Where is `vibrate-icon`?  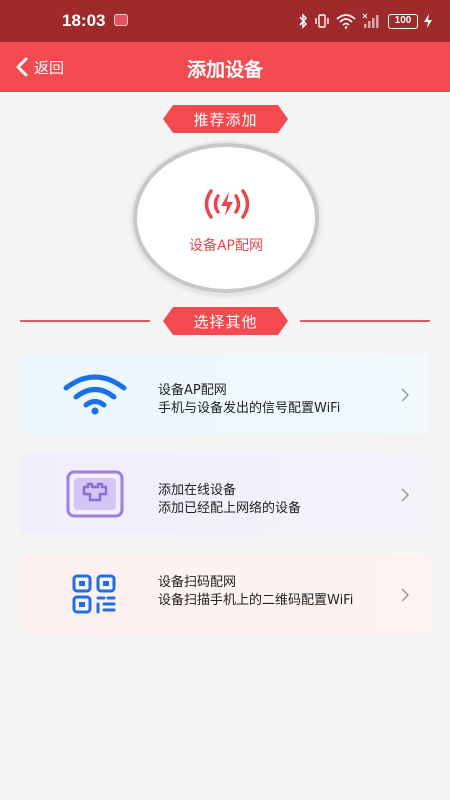 vibrate-icon is located at coordinates (322, 21).